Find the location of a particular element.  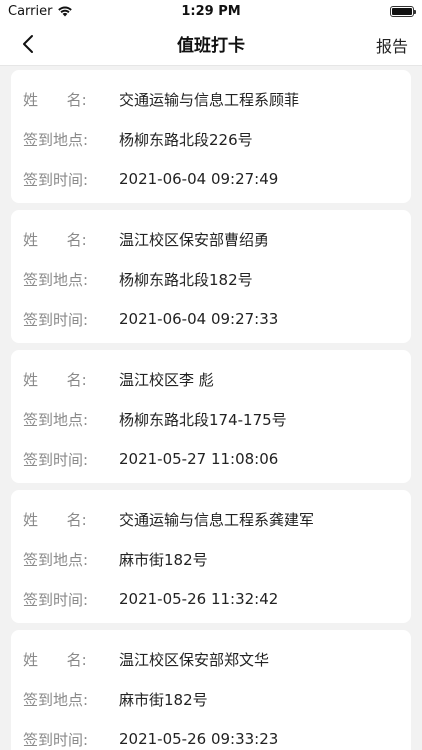

time-row: 签到时间: 2021-06-04 09:27:33 is located at coordinates (211, 319).